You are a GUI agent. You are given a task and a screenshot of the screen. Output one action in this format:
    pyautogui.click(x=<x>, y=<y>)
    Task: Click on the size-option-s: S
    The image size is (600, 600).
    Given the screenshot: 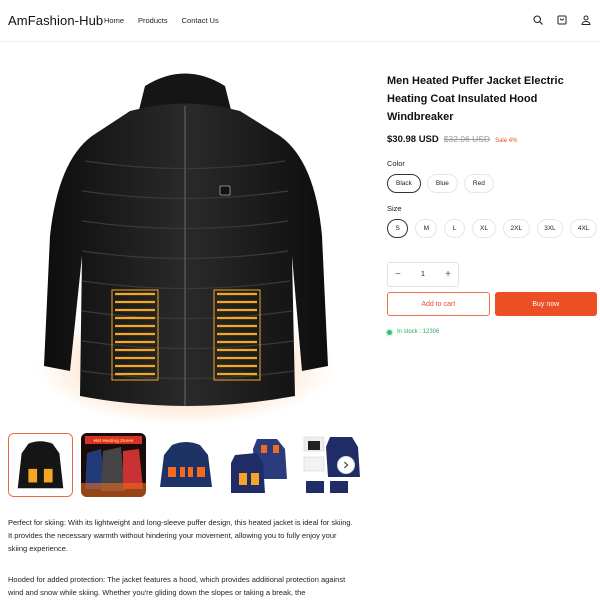 What is the action you would take?
    pyautogui.click(x=398, y=228)
    